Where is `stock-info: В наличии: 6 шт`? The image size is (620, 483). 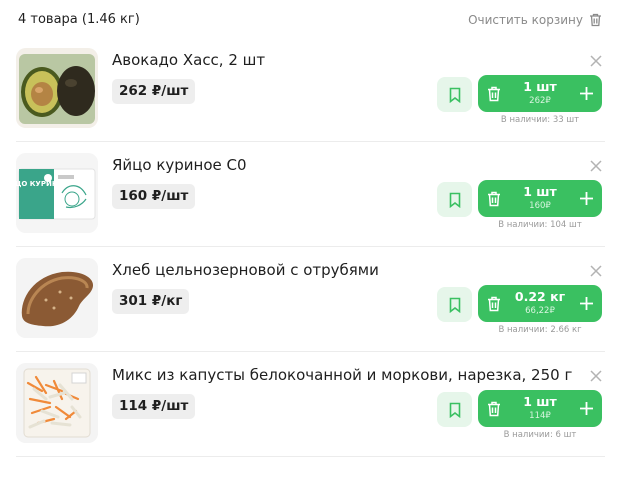
stock-info: В наличии: 6 шт is located at coordinates (540, 435).